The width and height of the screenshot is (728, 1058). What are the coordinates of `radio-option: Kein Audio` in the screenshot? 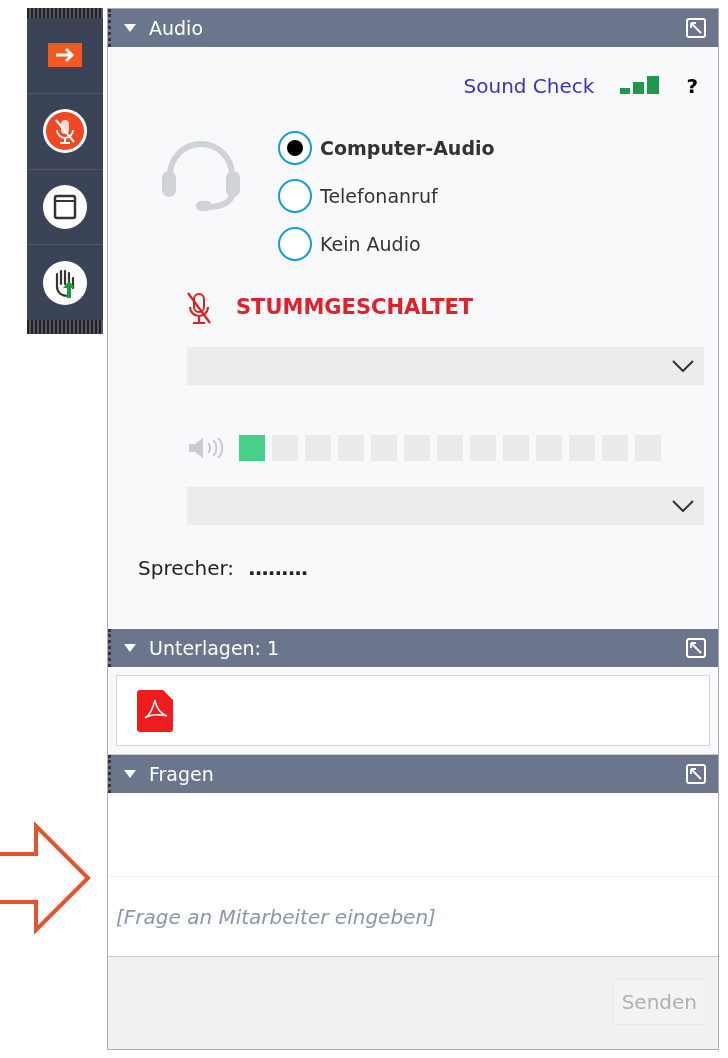 It's located at (386, 244).